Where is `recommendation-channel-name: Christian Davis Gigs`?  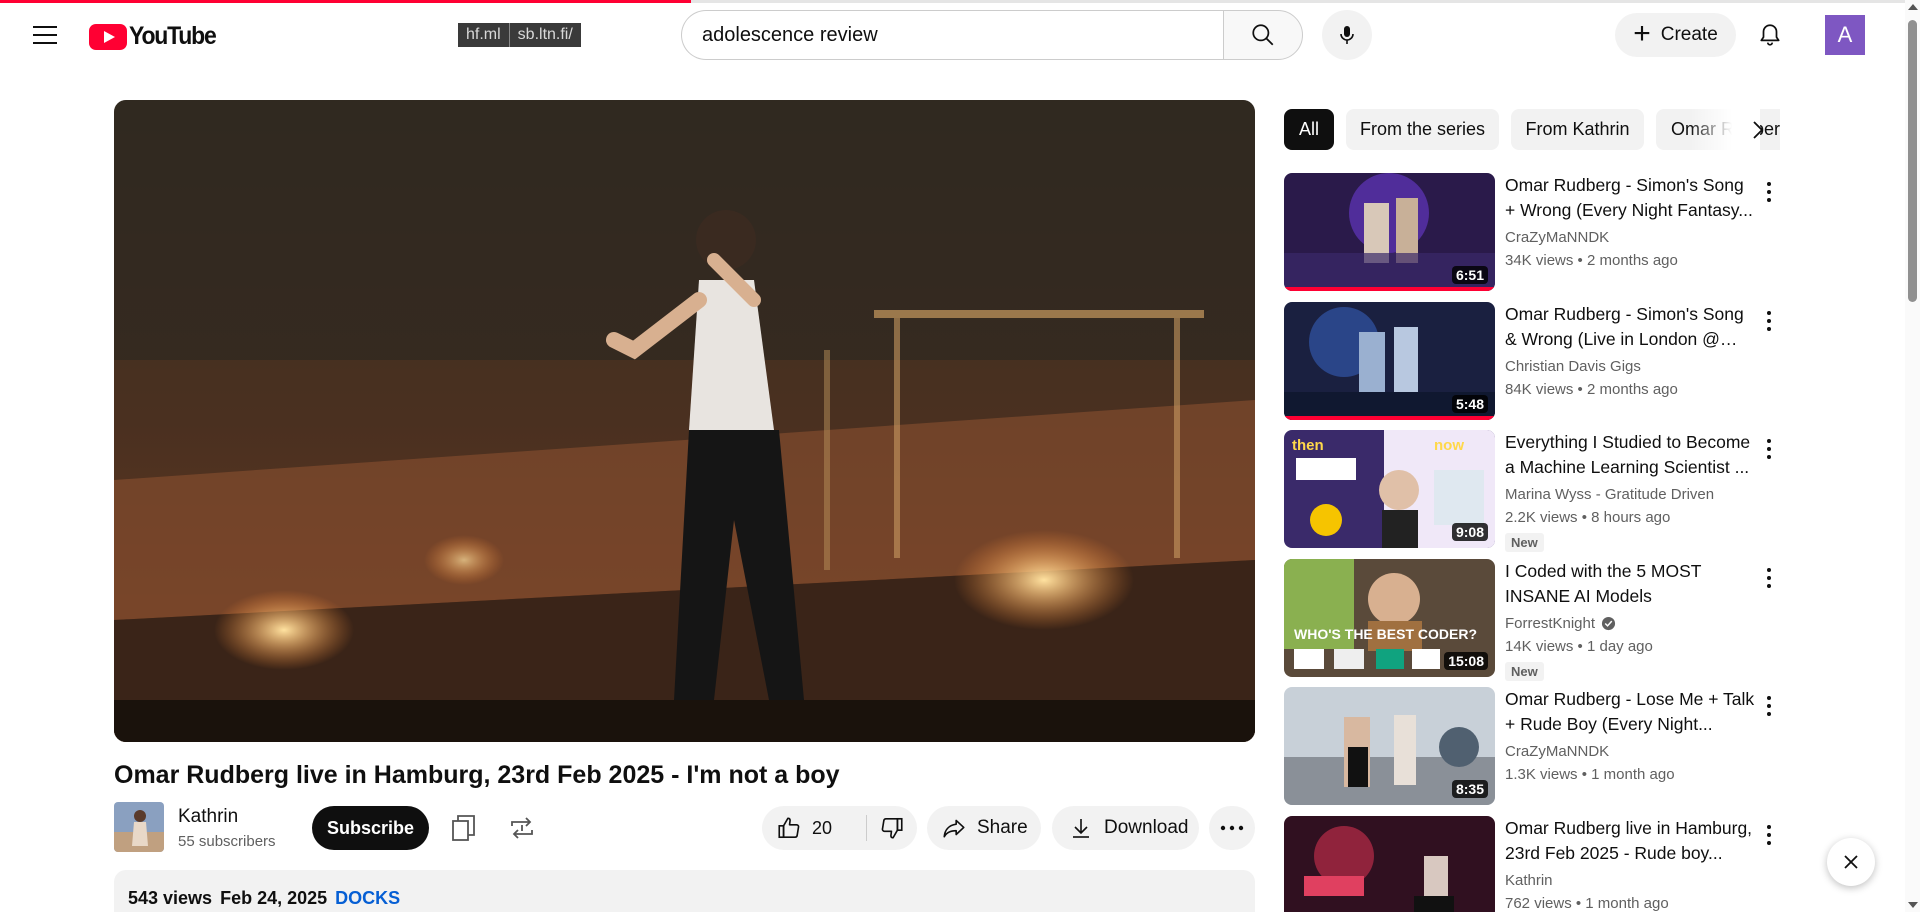
recommendation-channel-name: Christian Davis Gigs is located at coordinates (1573, 366).